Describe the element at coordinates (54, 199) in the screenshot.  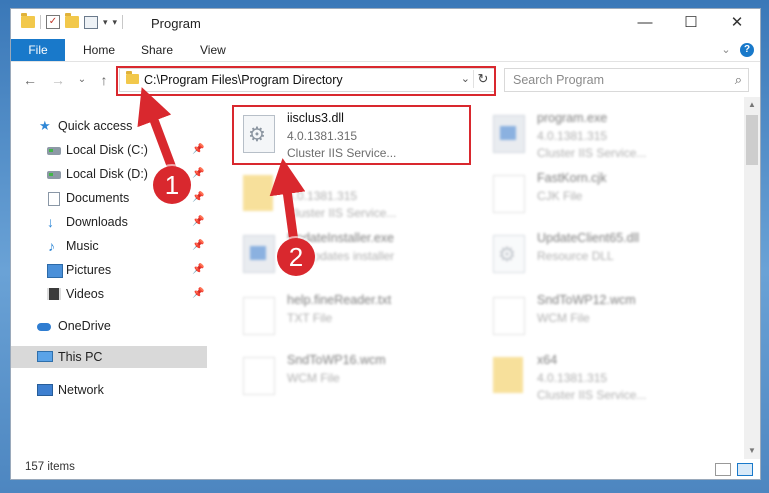
I see `documents-icon` at that location.